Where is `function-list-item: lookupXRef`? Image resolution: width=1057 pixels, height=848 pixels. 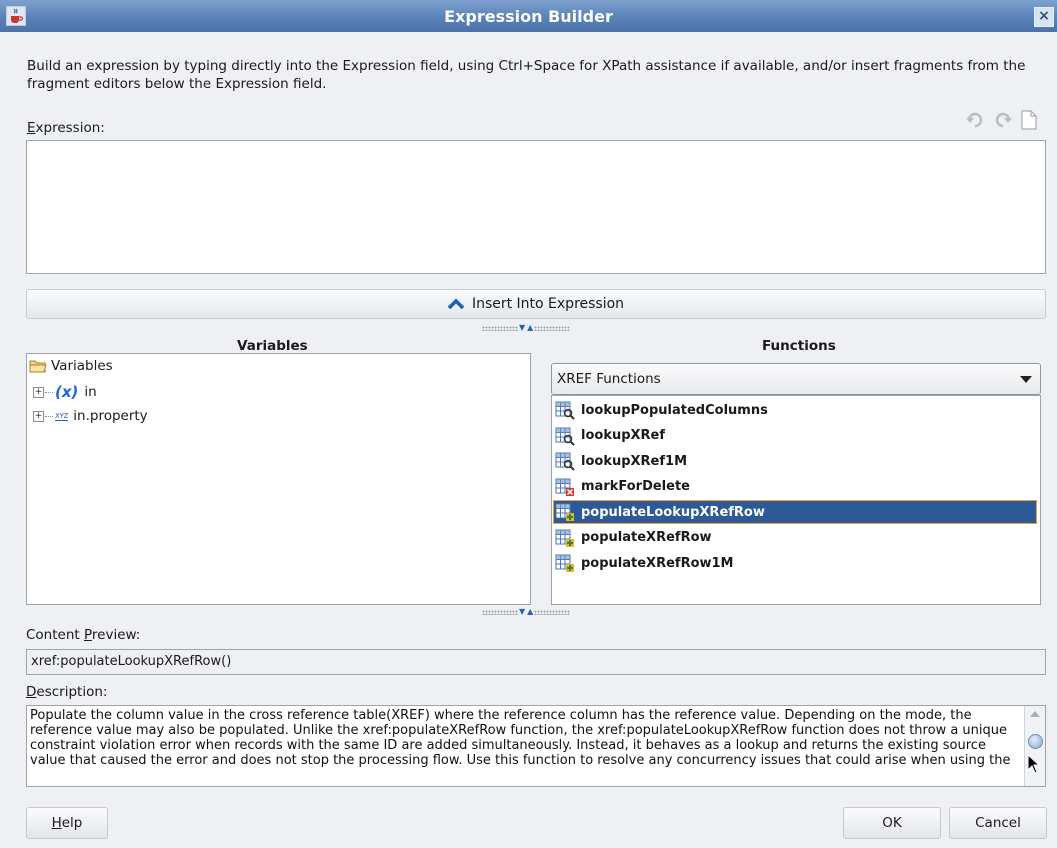 function-list-item: lookupXRef is located at coordinates (795, 436).